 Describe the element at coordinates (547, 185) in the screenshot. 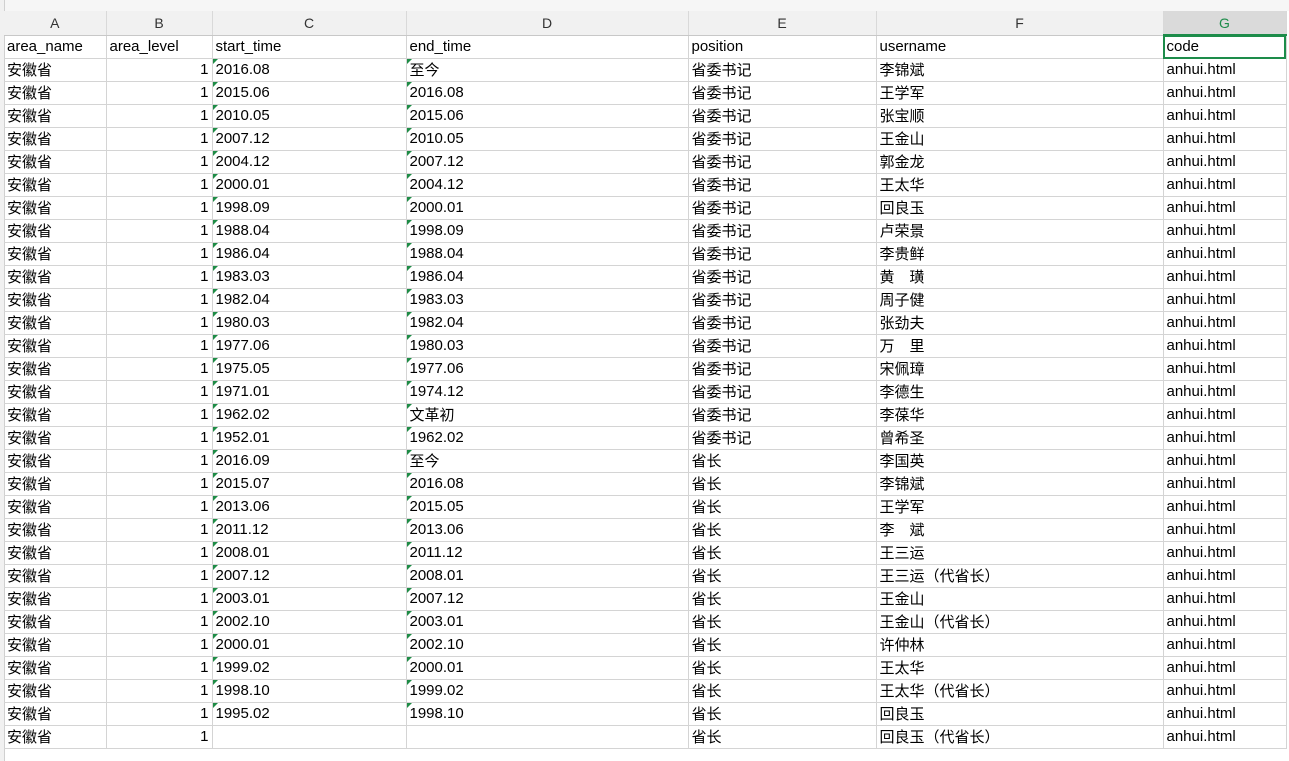

I see `cell-end-time: 2004.12` at that location.